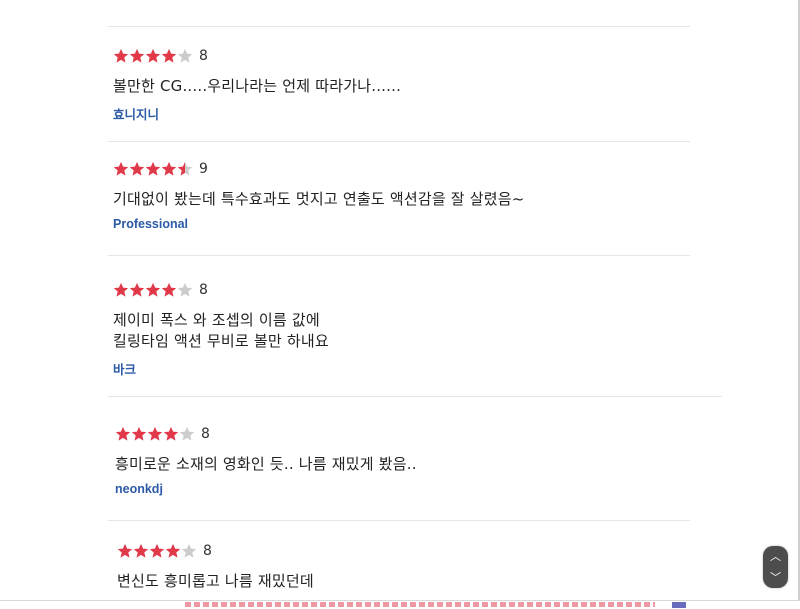 The width and height of the screenshot is (800, 609). What do you see at coordinates (319, 199) in the screenshot?
I see `review-text: 기대없이 봤는데 특수효과도 멋지고 연출도 액션감을 잘 살렸음~` at bounding box center [319, 199].